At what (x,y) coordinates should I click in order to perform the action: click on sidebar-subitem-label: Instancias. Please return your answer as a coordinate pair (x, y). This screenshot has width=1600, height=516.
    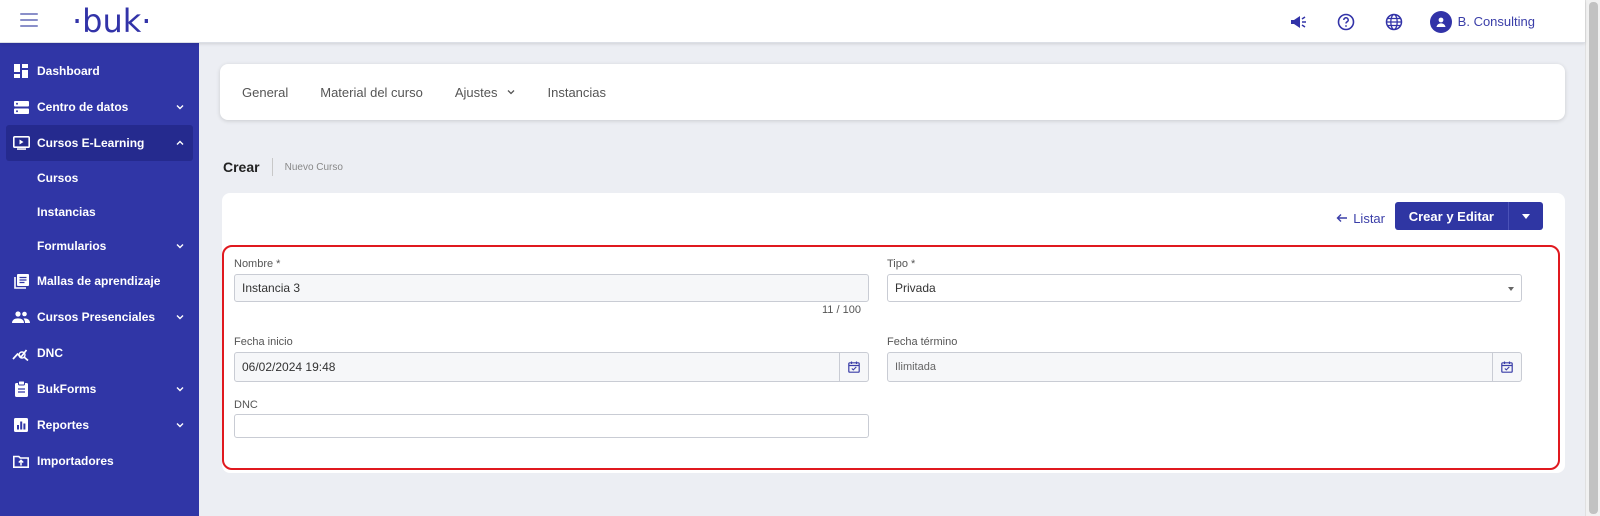
    Looking at the image, I should click on (66, 212).